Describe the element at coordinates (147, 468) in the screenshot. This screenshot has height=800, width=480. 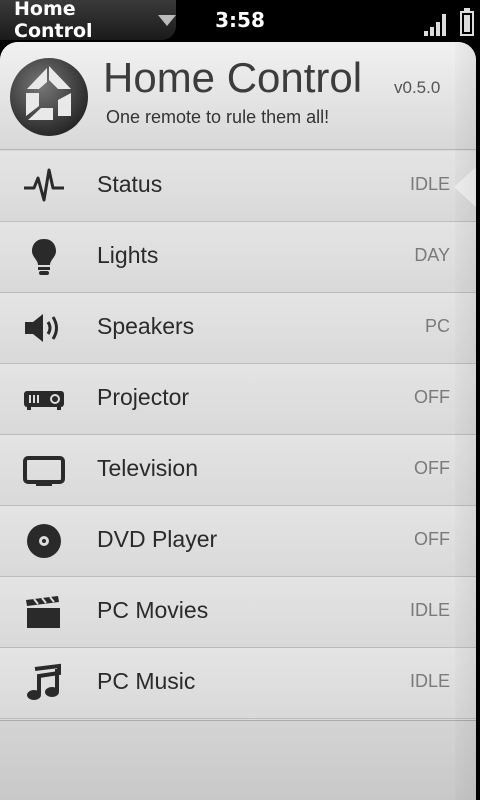
I see `list-item-label: Television` at that location.